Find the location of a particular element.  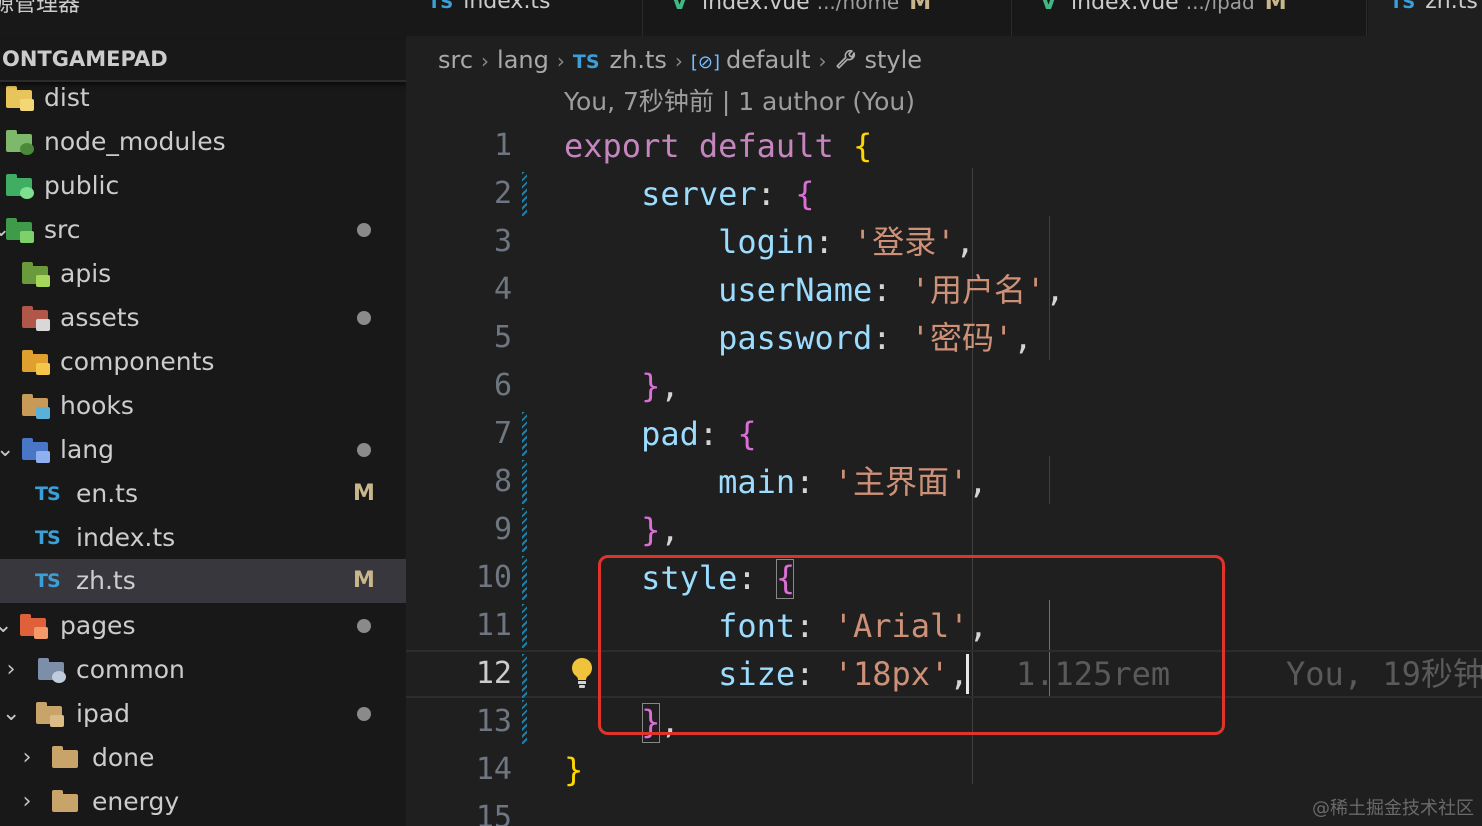

breadcrumb-item-src: src is located at coordinates (455, 60).